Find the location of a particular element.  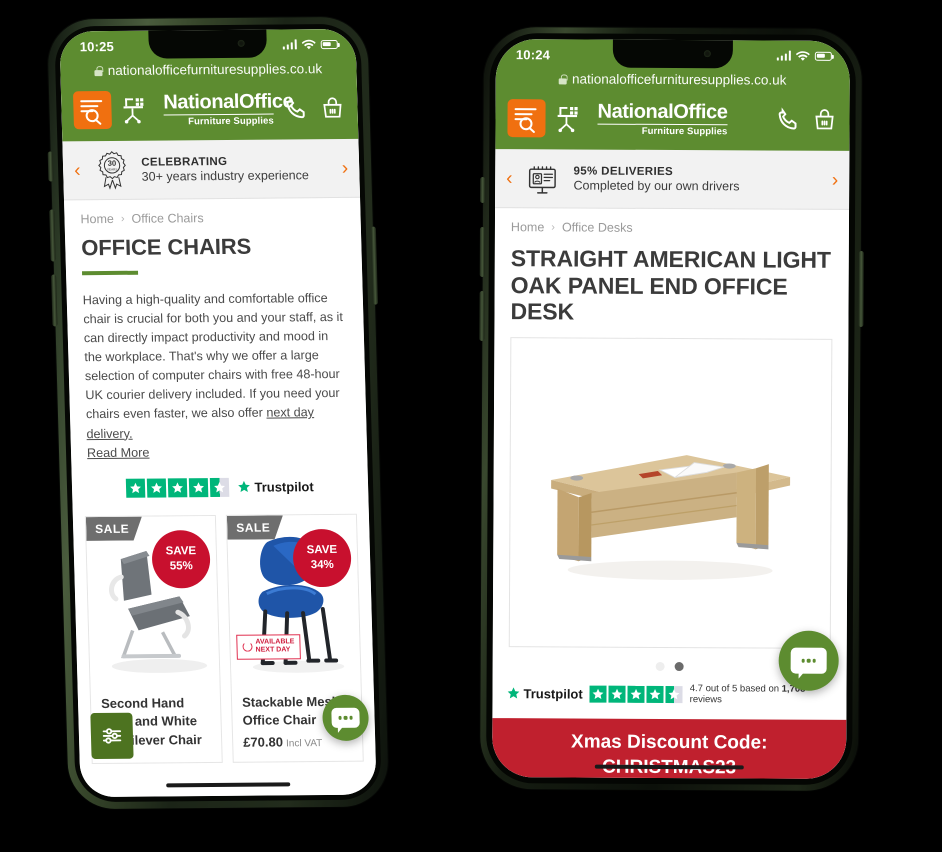

site-logo-left: NationalOffice Furniture Supplies is located at coordinates (207, 109).